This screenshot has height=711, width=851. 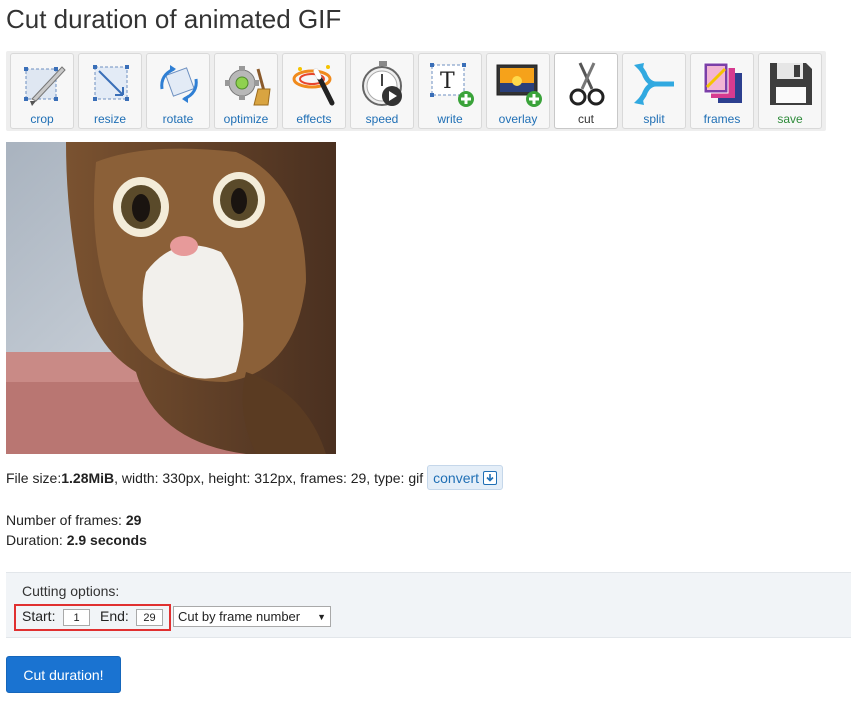 I want to click on file-size-label: File size:, so click(x=34, y=477).